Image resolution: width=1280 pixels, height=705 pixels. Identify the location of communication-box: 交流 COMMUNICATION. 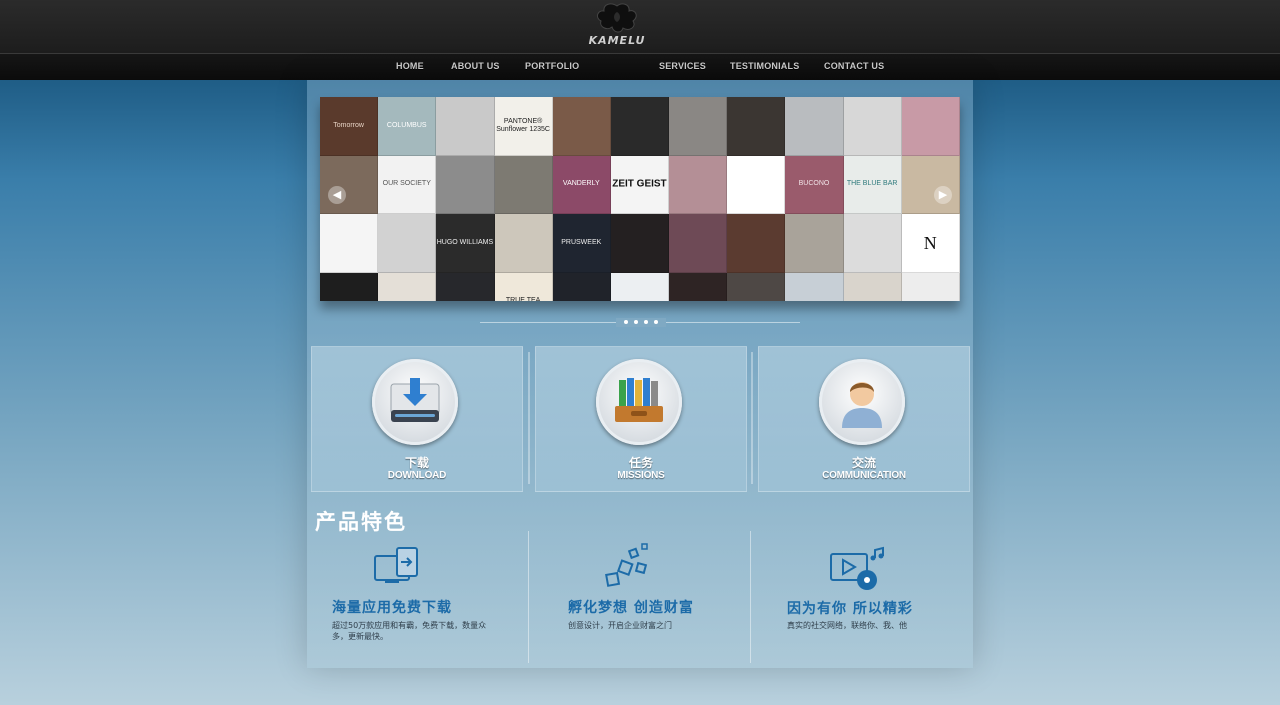
(864, 419).